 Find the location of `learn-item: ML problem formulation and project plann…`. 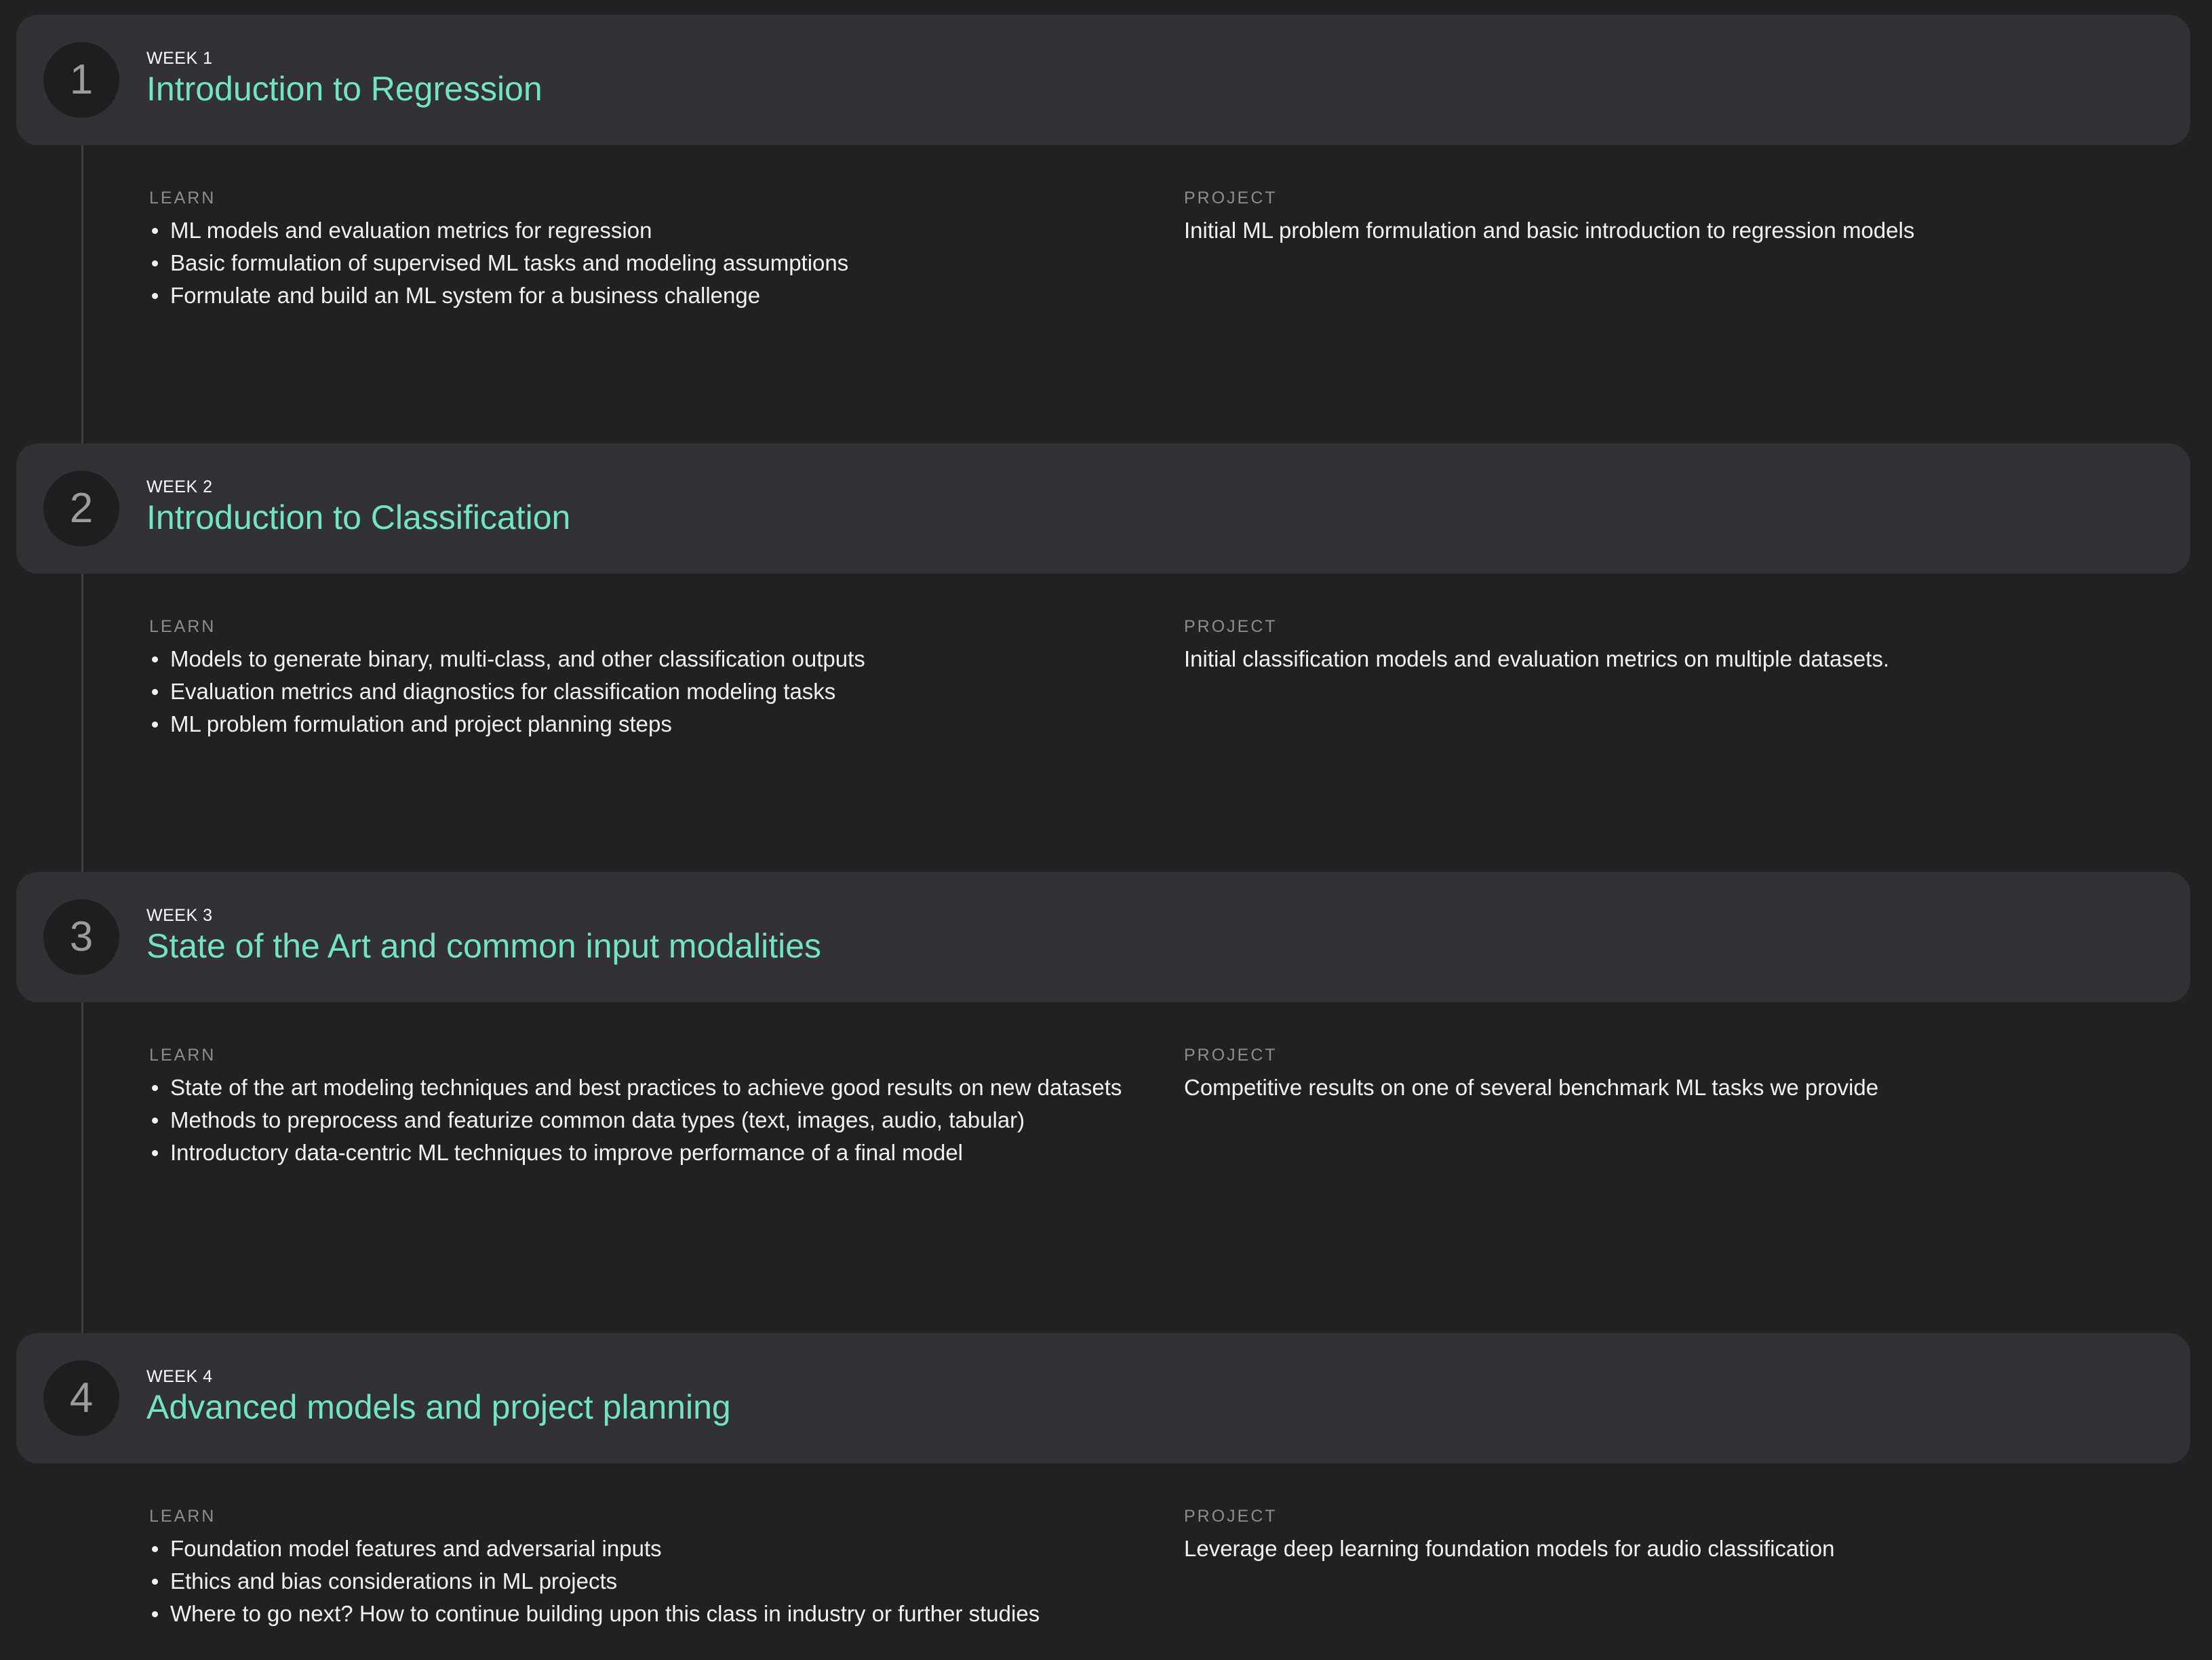

learn-item: ML problem formulation and project plann… is located at coordinates (641, 724).